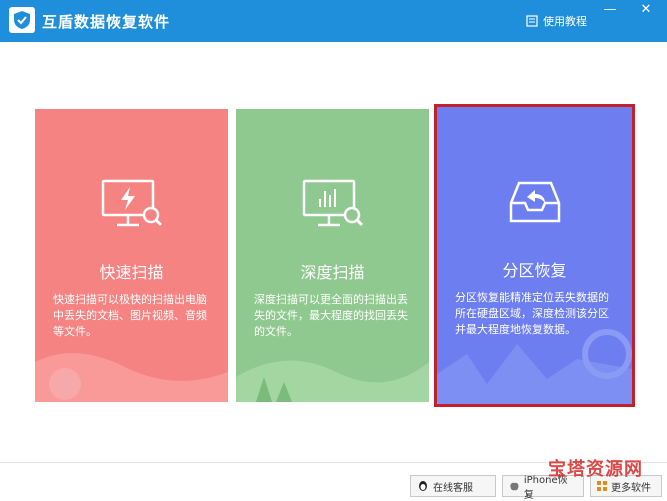 The height and width of the screenshot is (501, 667). I want to click on book-icon, so click(532, 21).